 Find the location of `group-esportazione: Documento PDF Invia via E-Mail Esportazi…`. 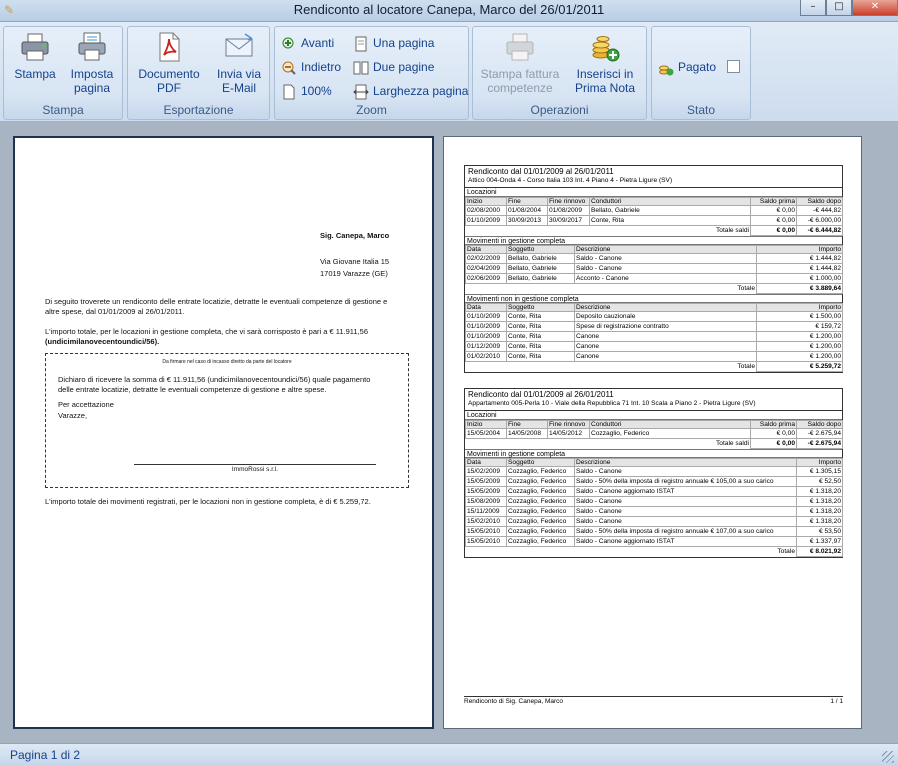

group-esportazione: Documento PDF Invia via E-Mail Esportazi… is located at coordinates (198, 73).